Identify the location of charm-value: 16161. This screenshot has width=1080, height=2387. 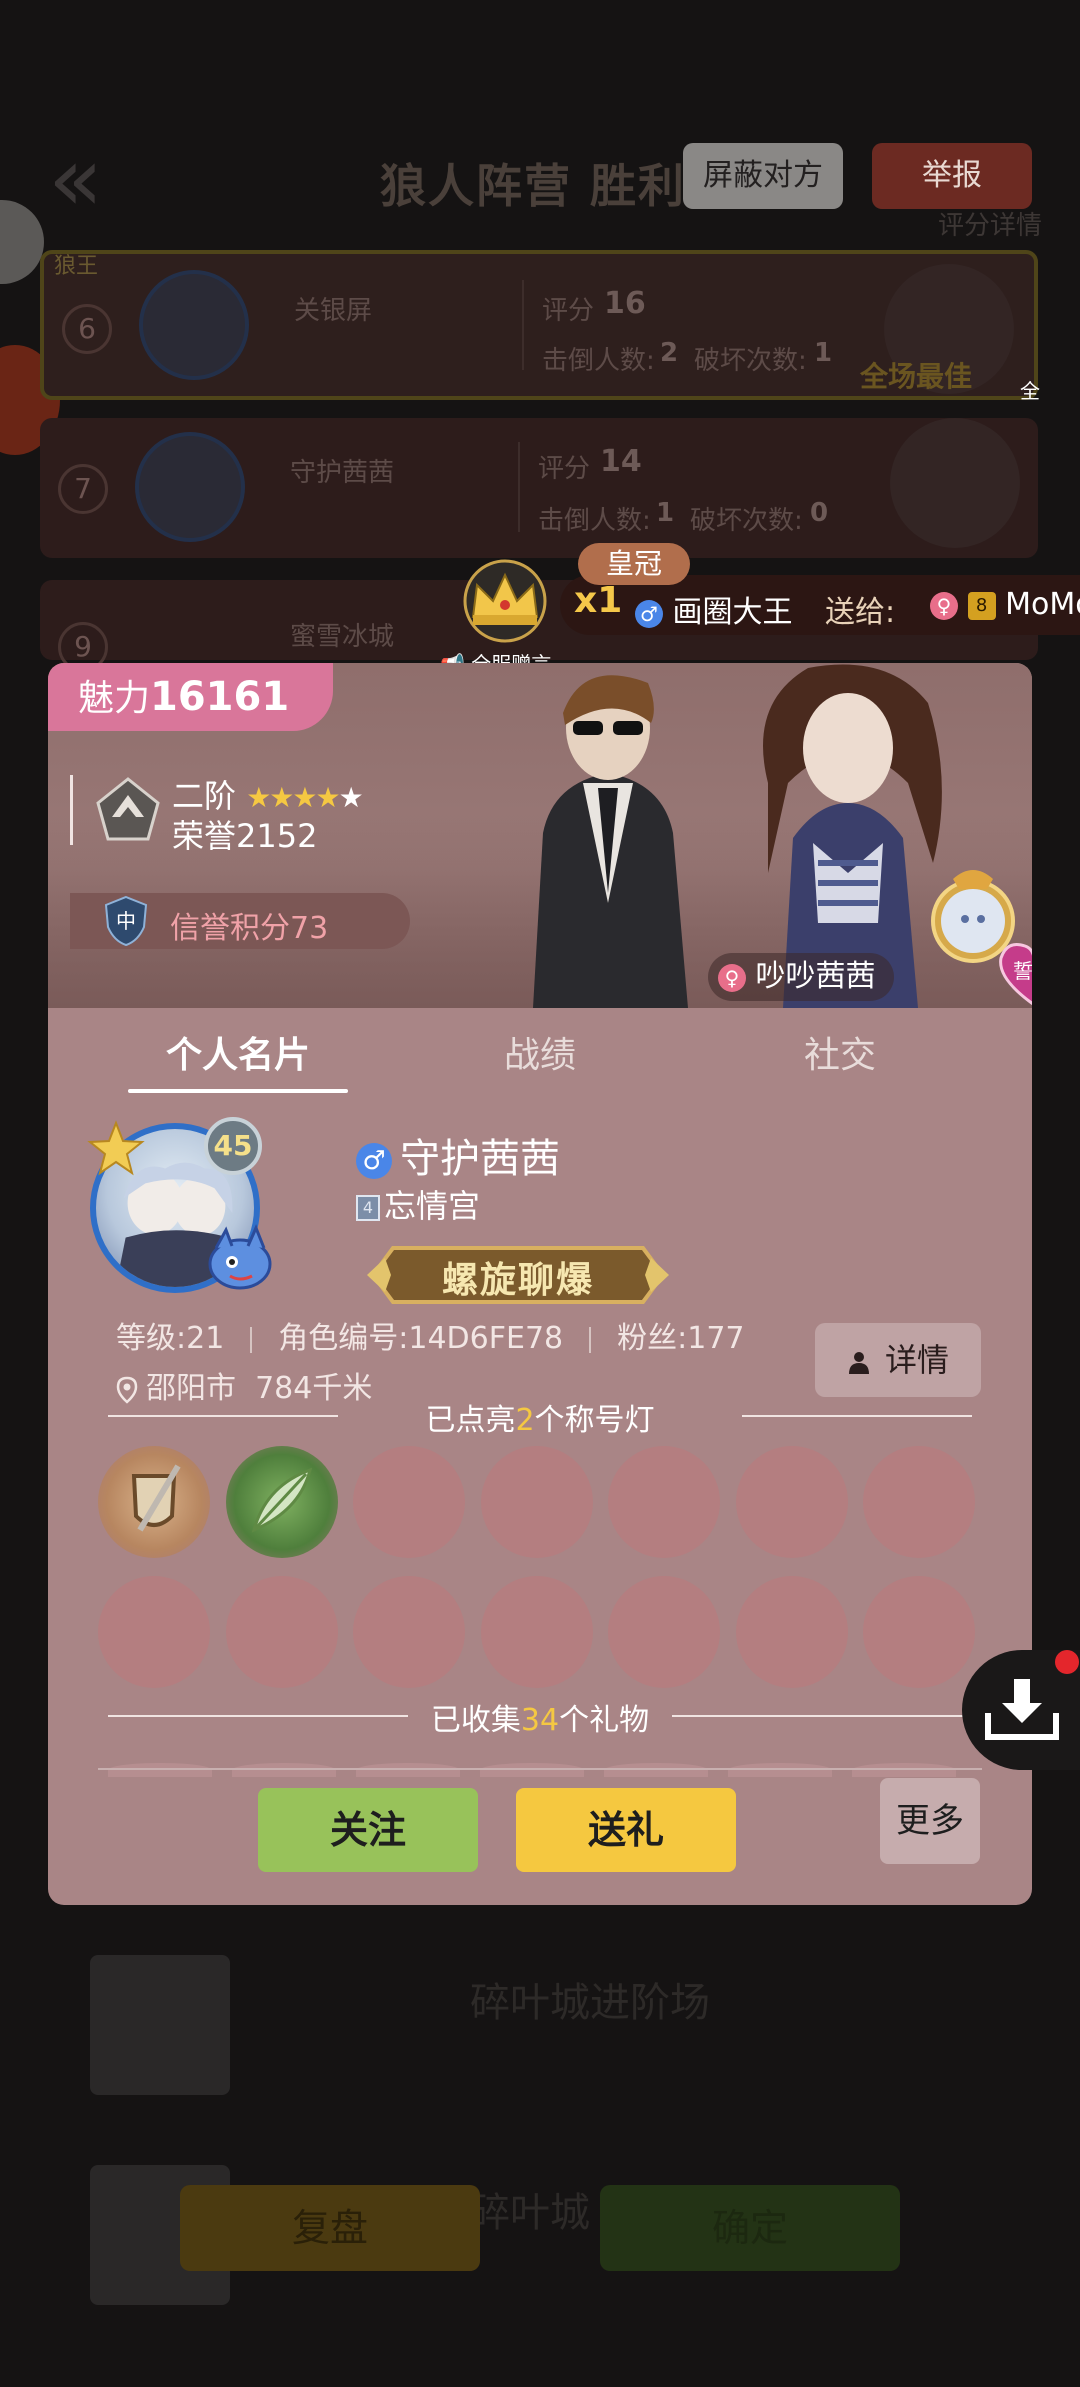
(220, 697).